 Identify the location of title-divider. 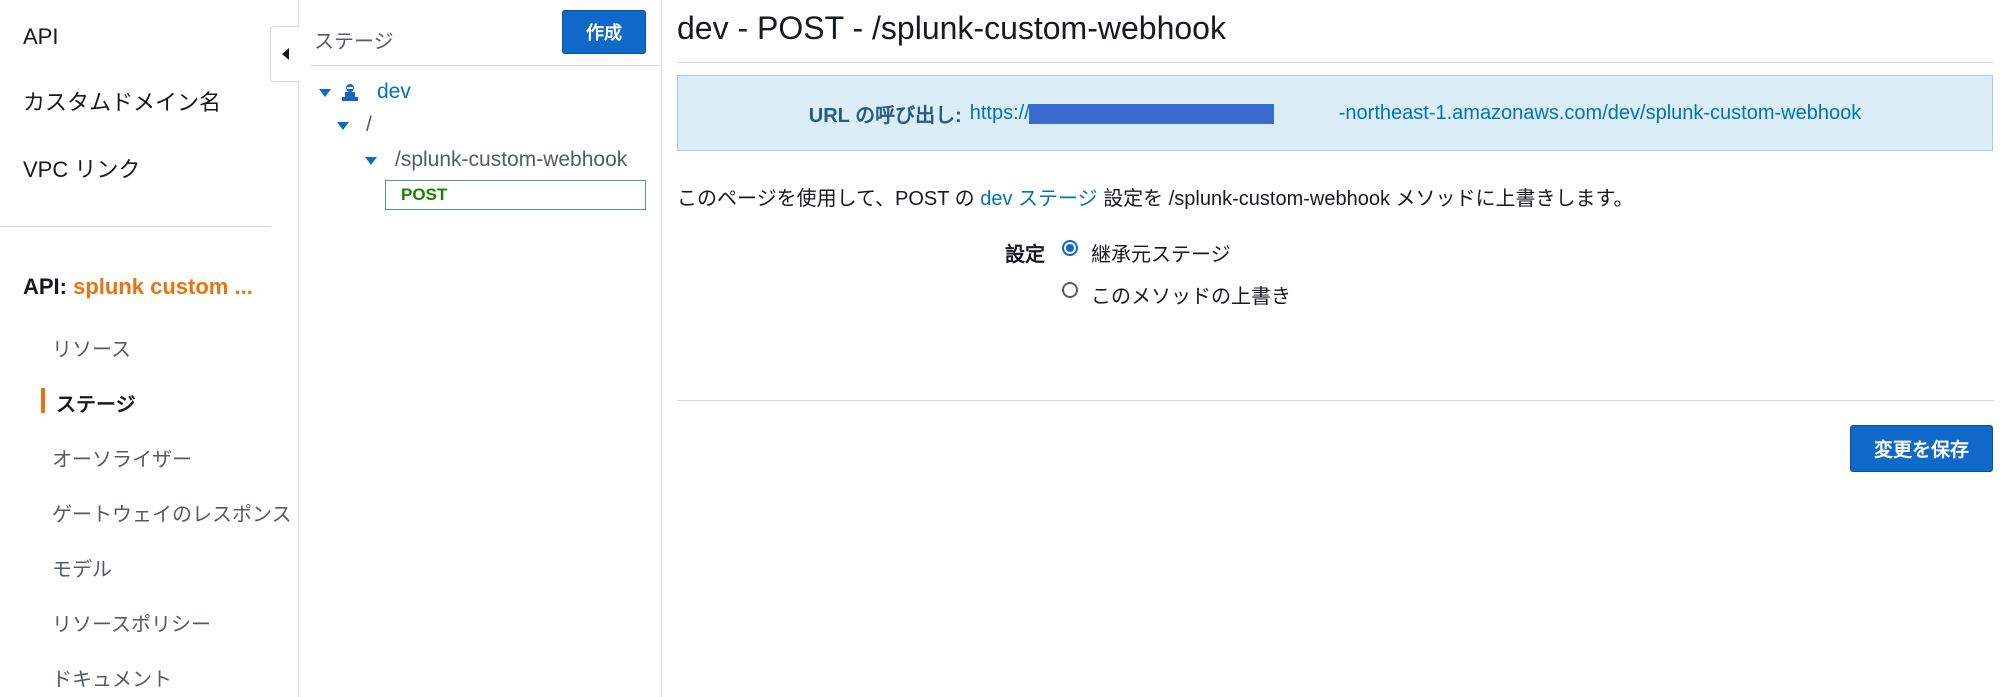
(1335, 62).